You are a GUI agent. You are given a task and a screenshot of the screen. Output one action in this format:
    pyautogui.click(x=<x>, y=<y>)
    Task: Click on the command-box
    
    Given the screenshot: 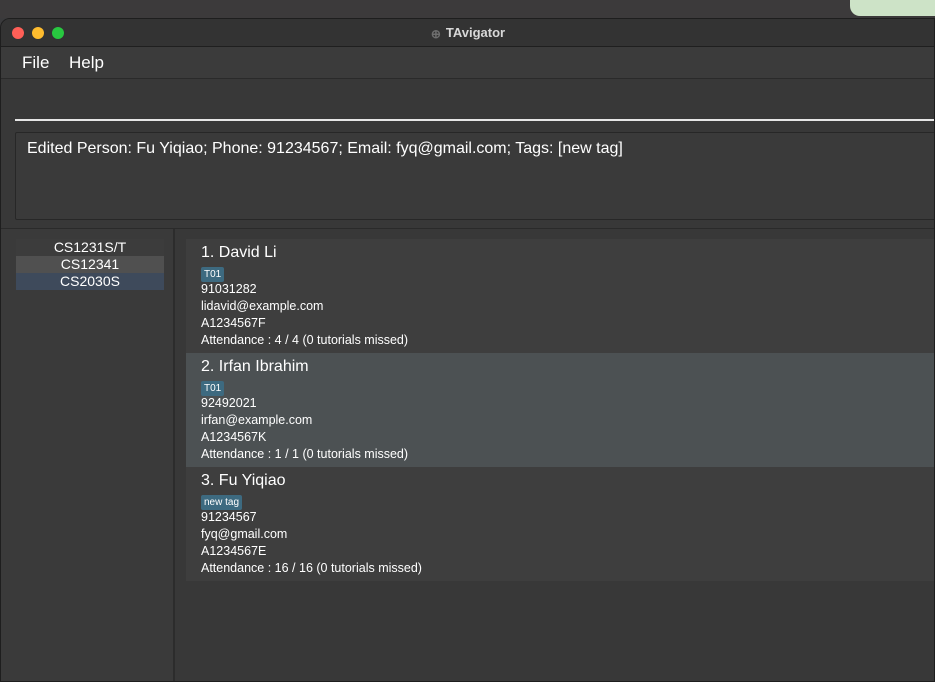 What is the action you would take?
    pyautogui.click(x=467, y=101)
    